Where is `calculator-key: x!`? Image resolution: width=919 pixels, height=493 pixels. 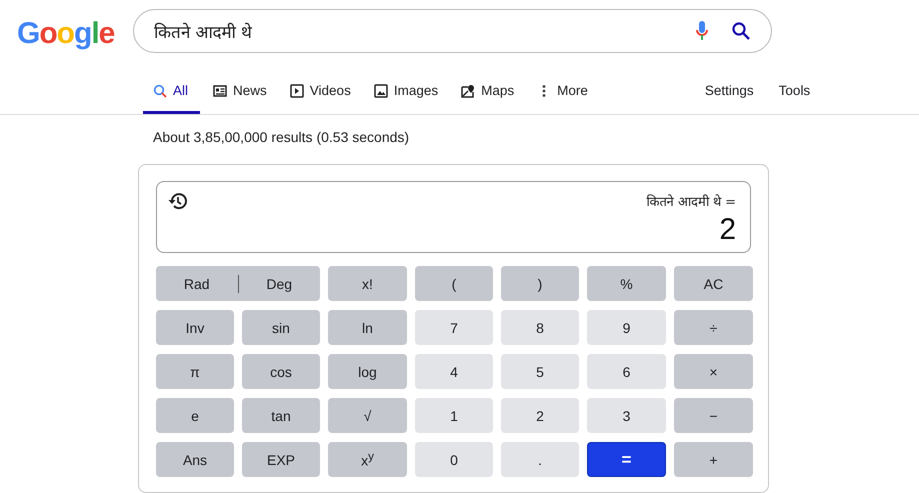
calculator-key: x! is located at coordinates (367, 283).